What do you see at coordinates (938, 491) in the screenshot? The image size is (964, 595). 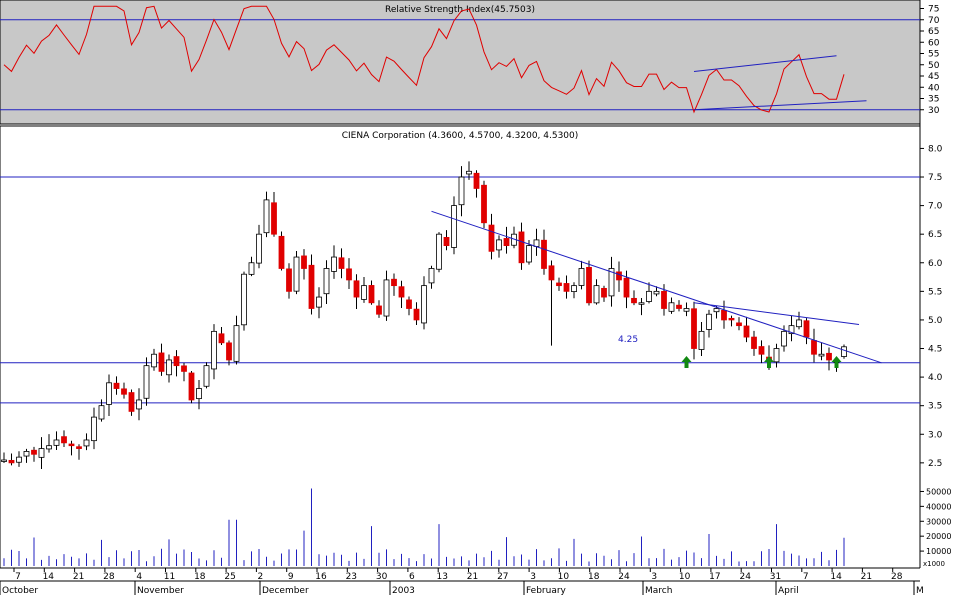 I see `volume-tick-label: 50000` at bounding box center [938, 491].